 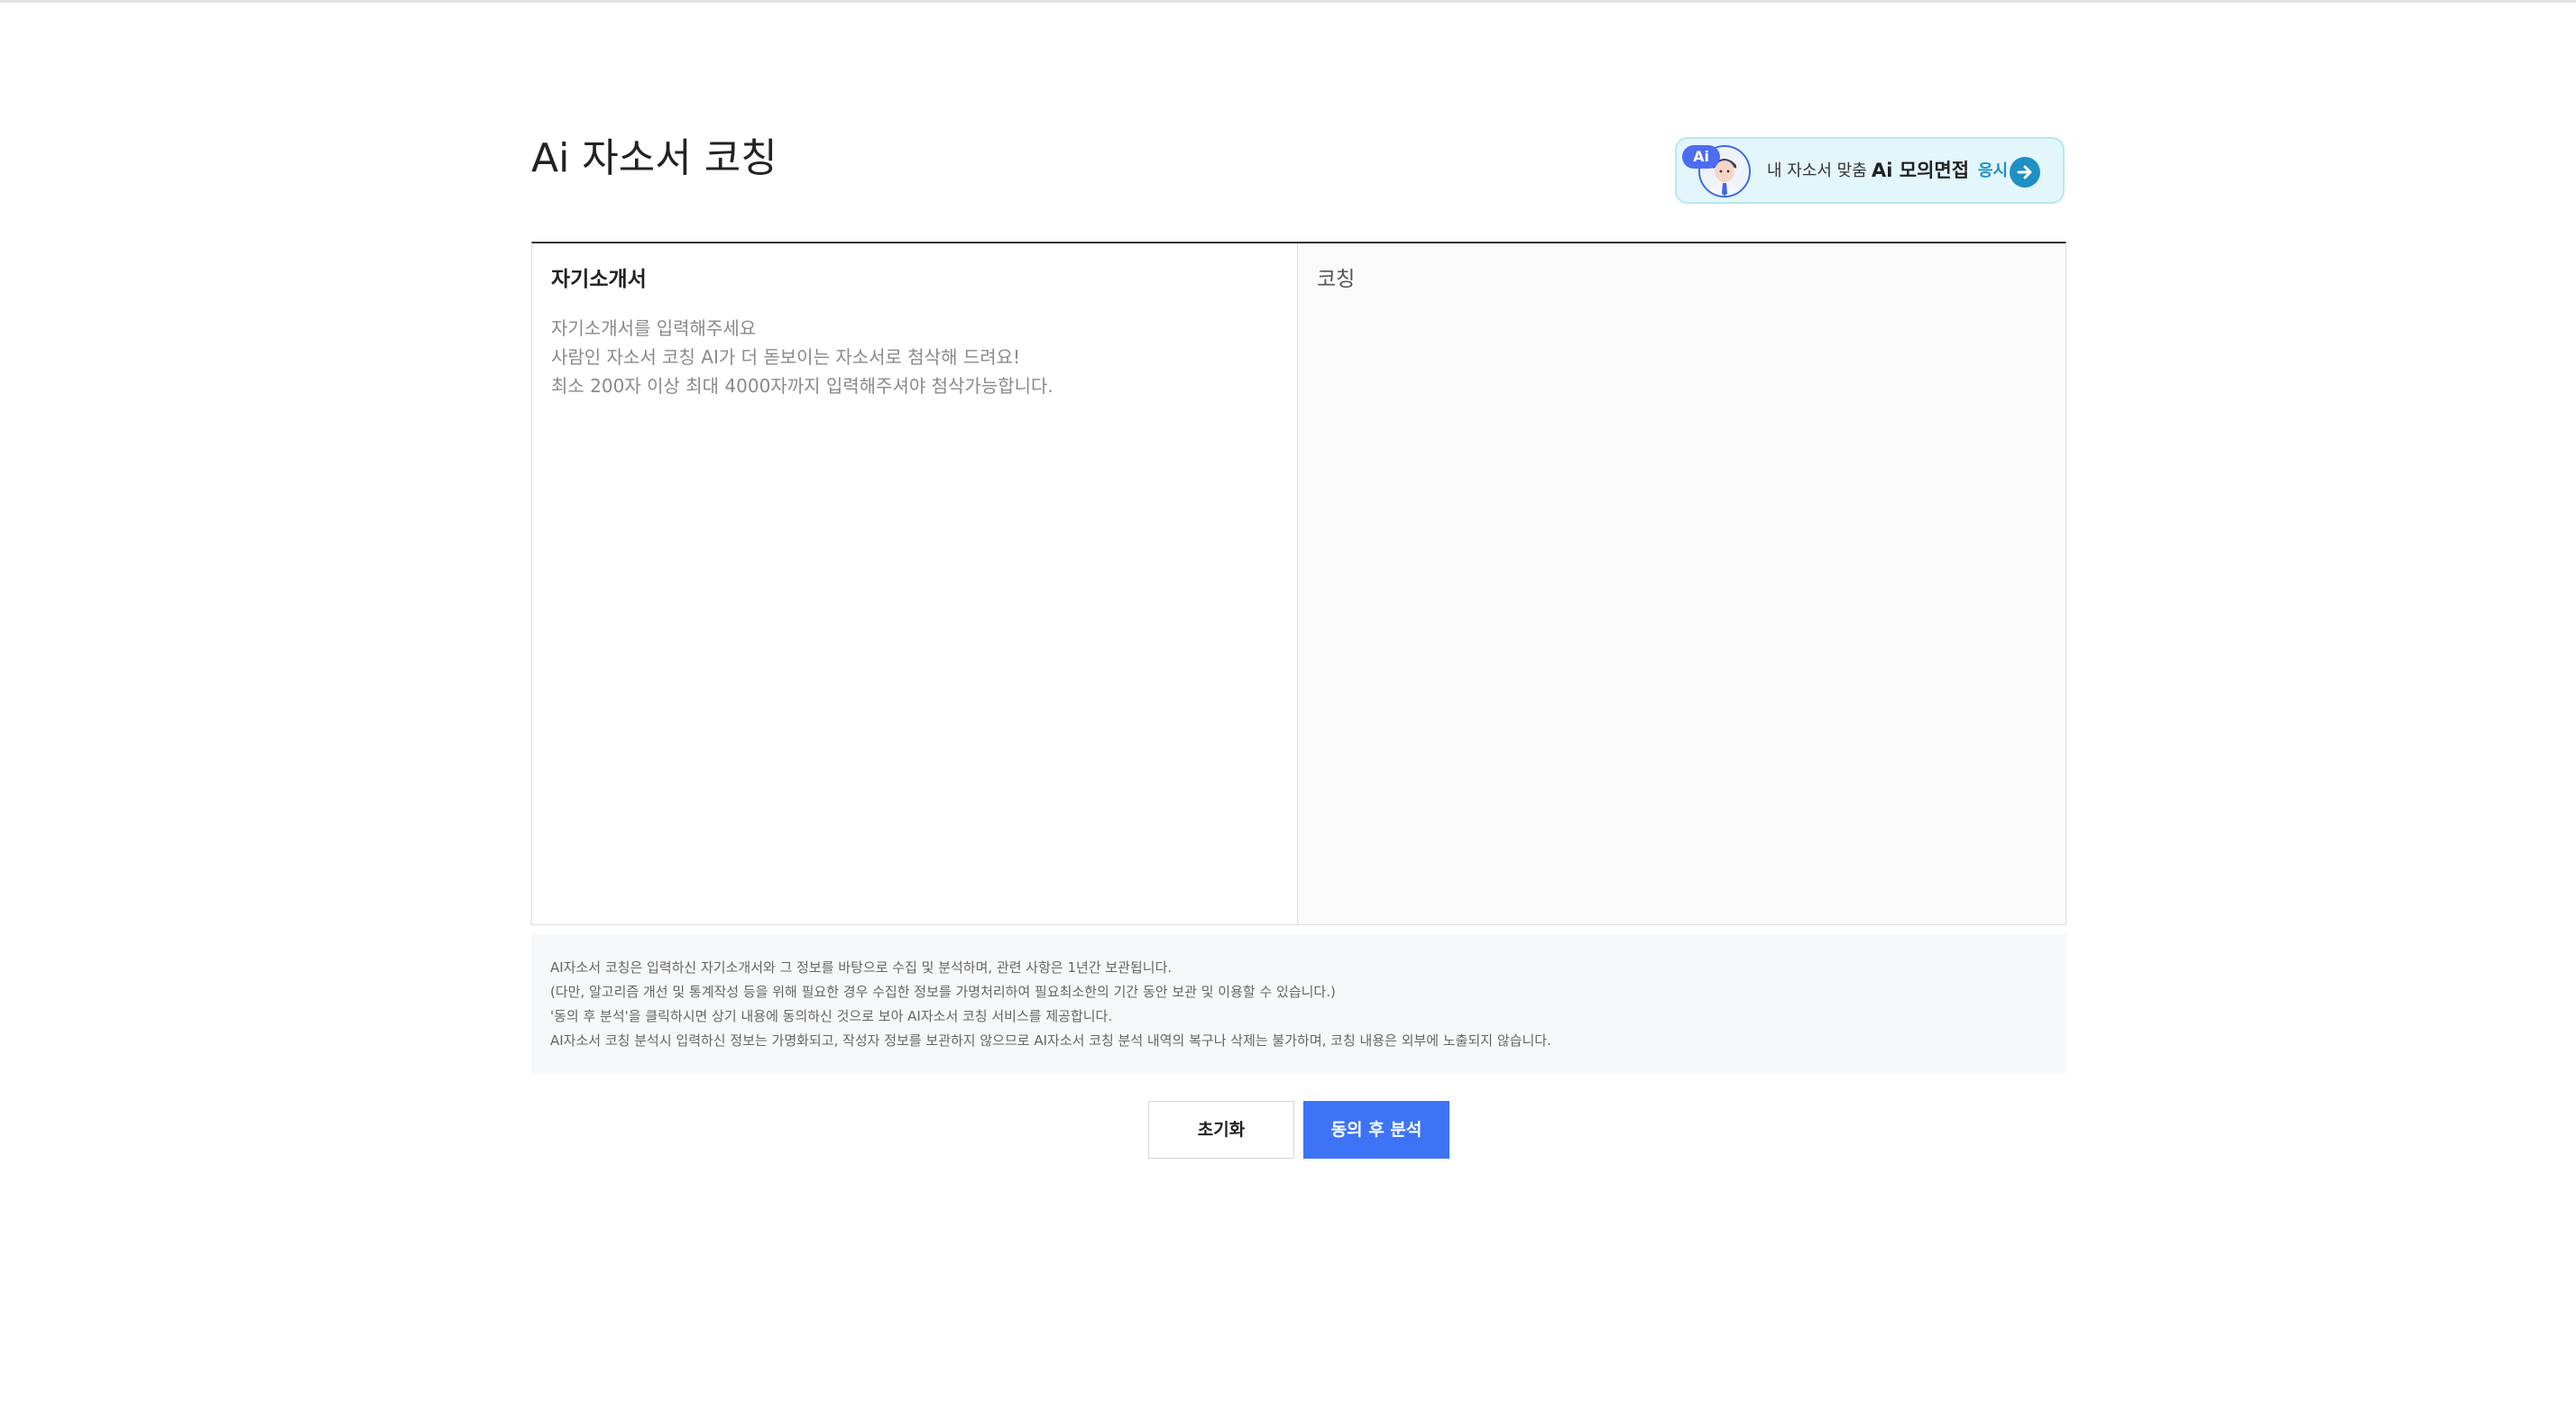 I want to click on coaching-section: 코칭, so click(x=1681, y=584).